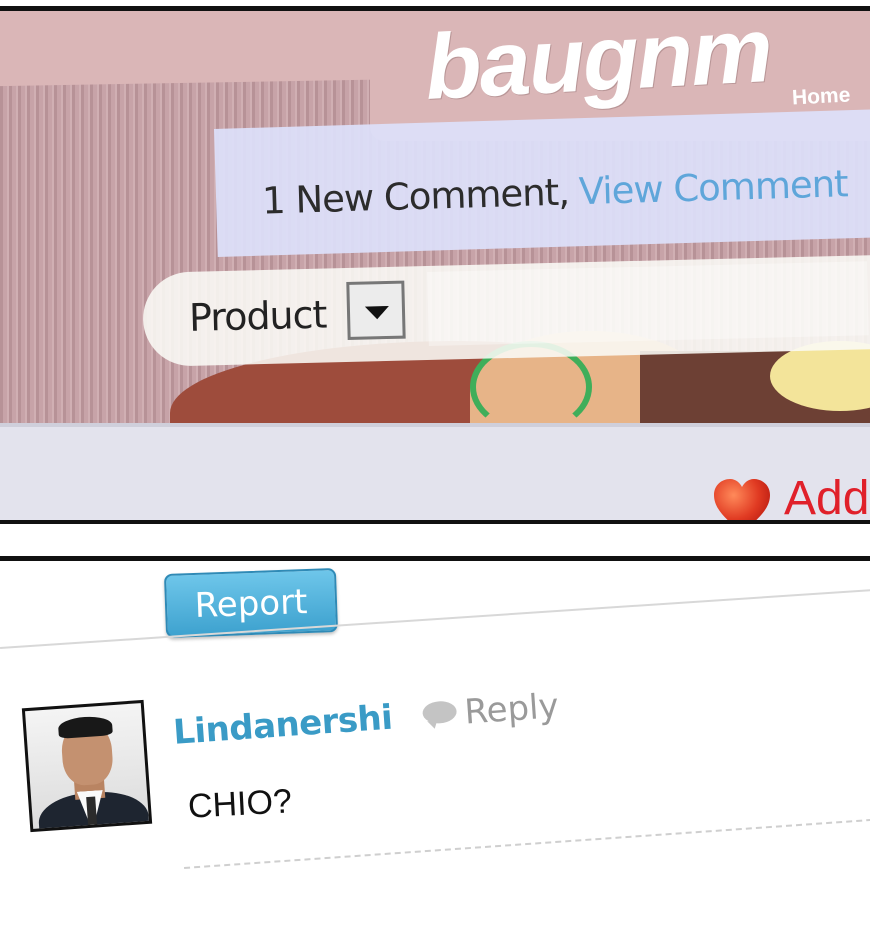 This screenshot has height=932, width=870. What do you see at coordinates (415, 196) in the screenshot?
I see `notification-text: 1 New Comment,` at bounding box center [415, 196].